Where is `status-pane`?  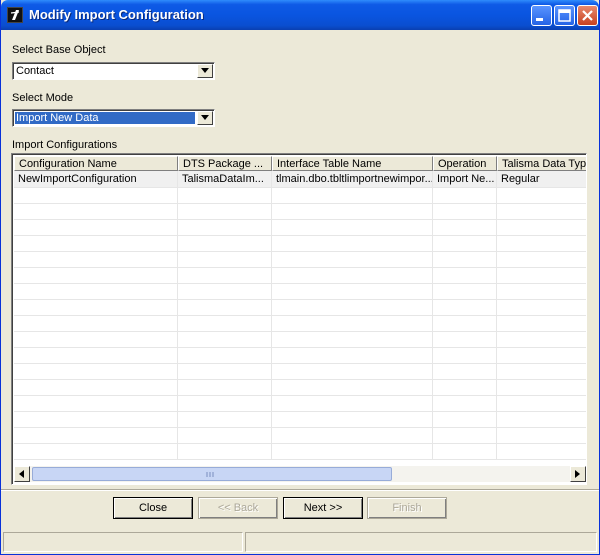 status-pane is located at coordinates (123, 542).